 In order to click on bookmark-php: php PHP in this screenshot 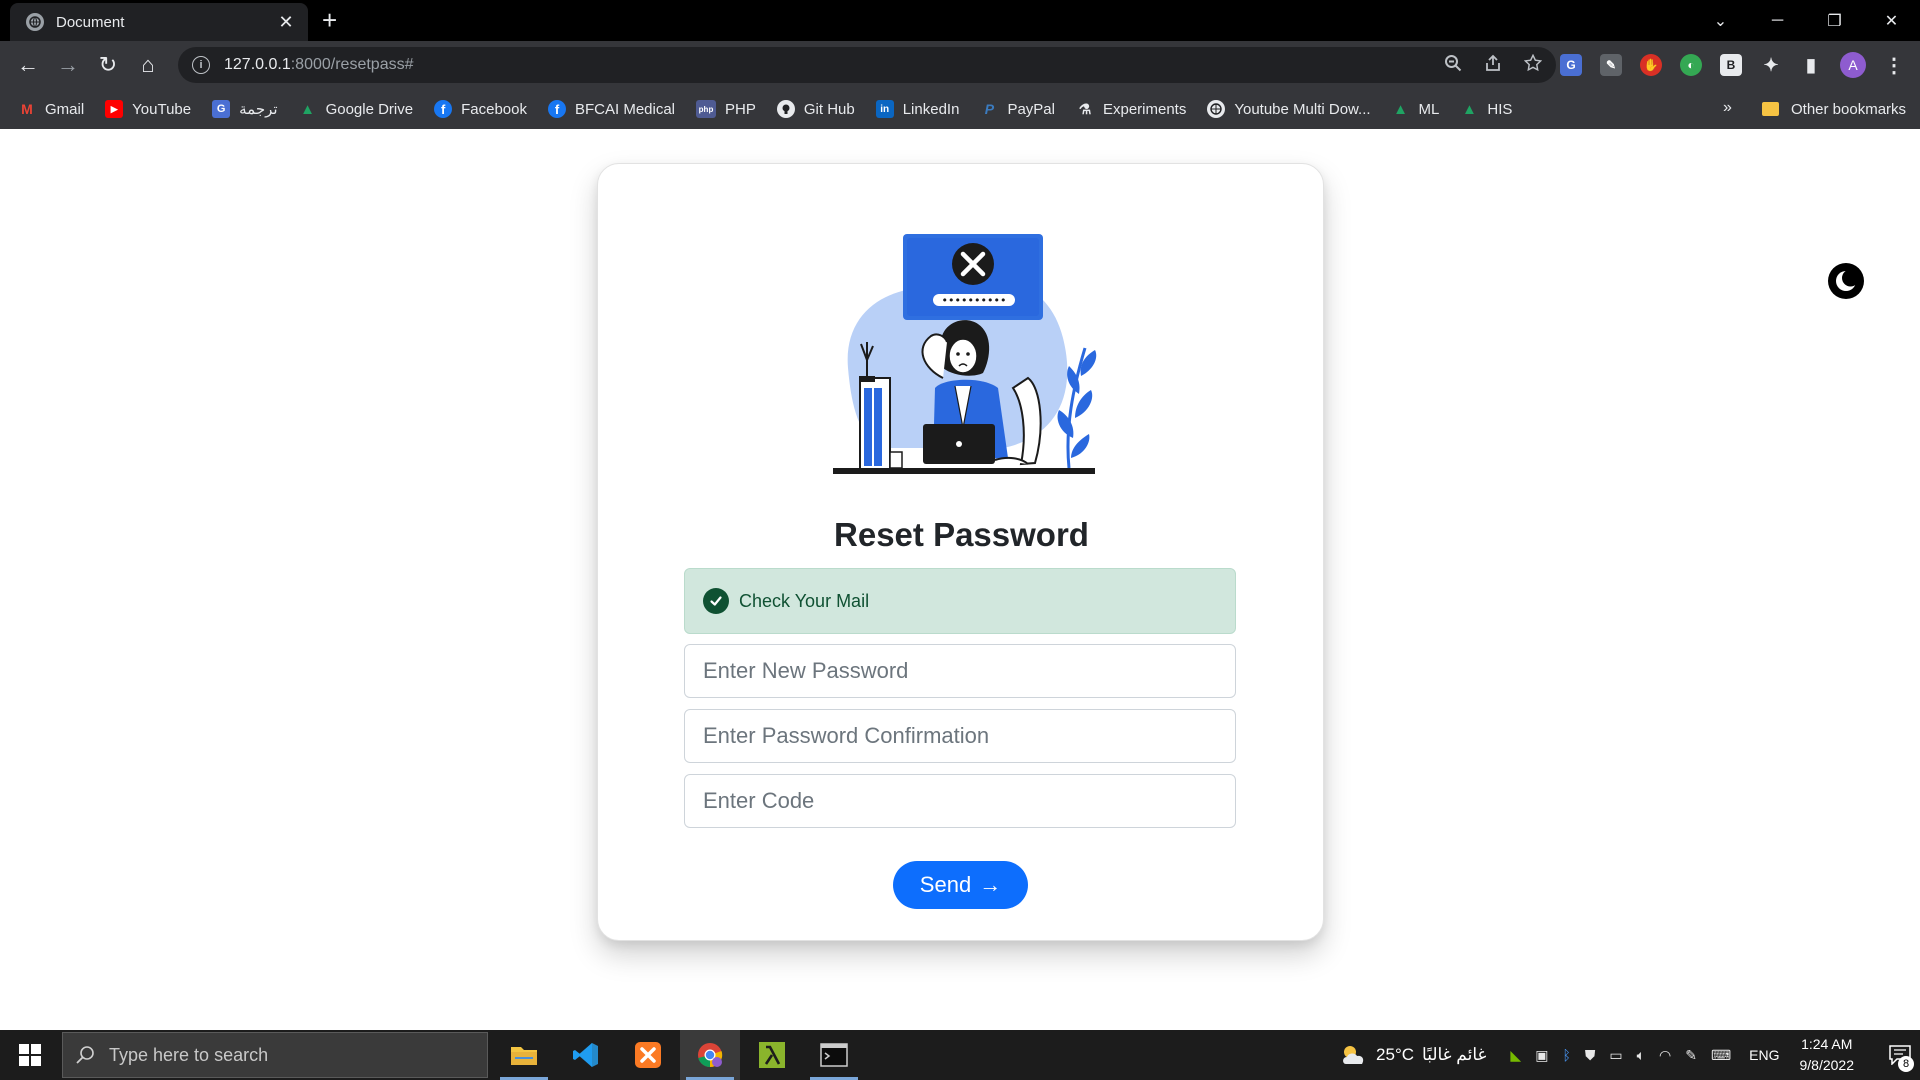, I will do `click(726, 109)`.